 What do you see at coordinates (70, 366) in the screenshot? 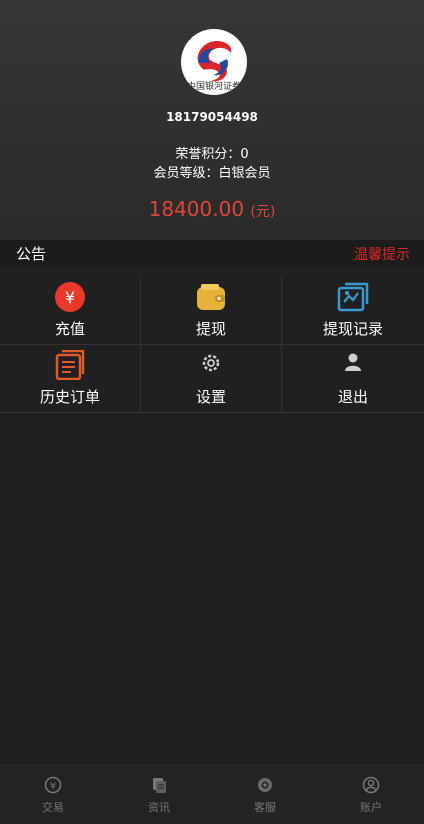
I see `order-history-icon` at bounding box center [70, 366].